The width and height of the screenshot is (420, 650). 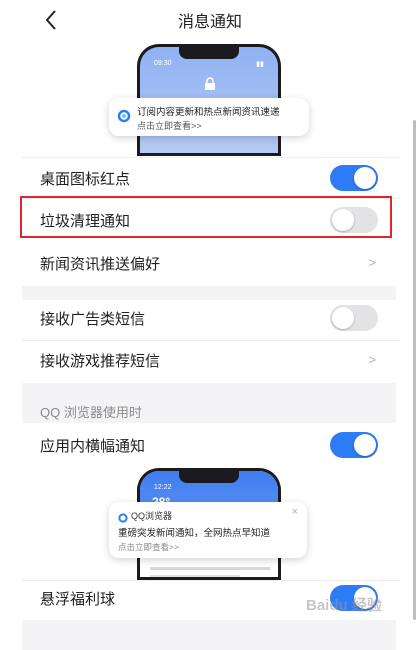 What do you see at coordinates (344, 605) in the screenshot?
I see `watermark-text: Baidu 经验` at bounding box center [344, 605].